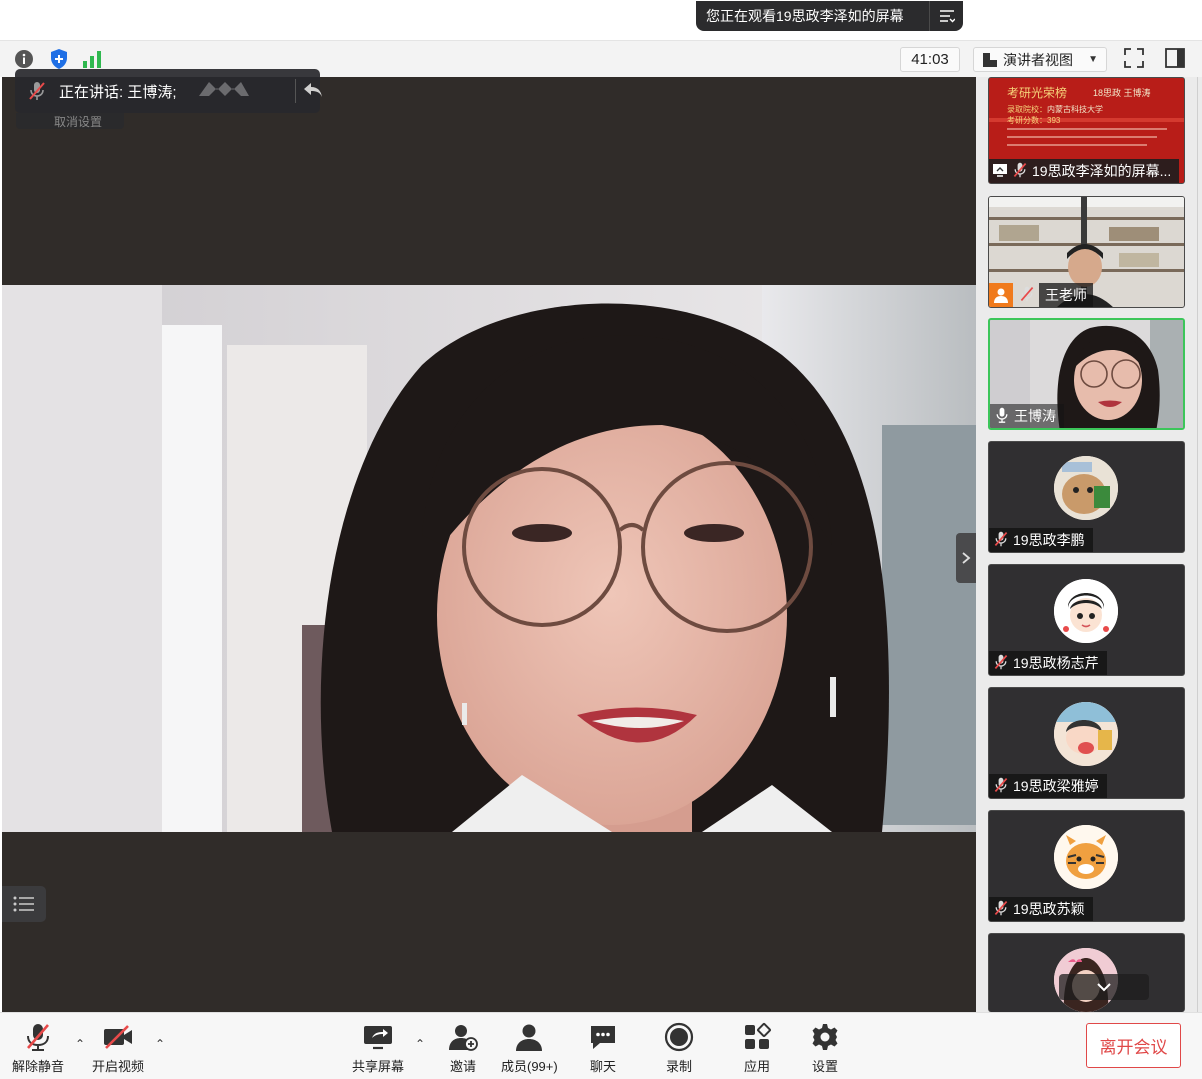  I want to click on participant-name-tag: 王博涛, so click(1027, 416).